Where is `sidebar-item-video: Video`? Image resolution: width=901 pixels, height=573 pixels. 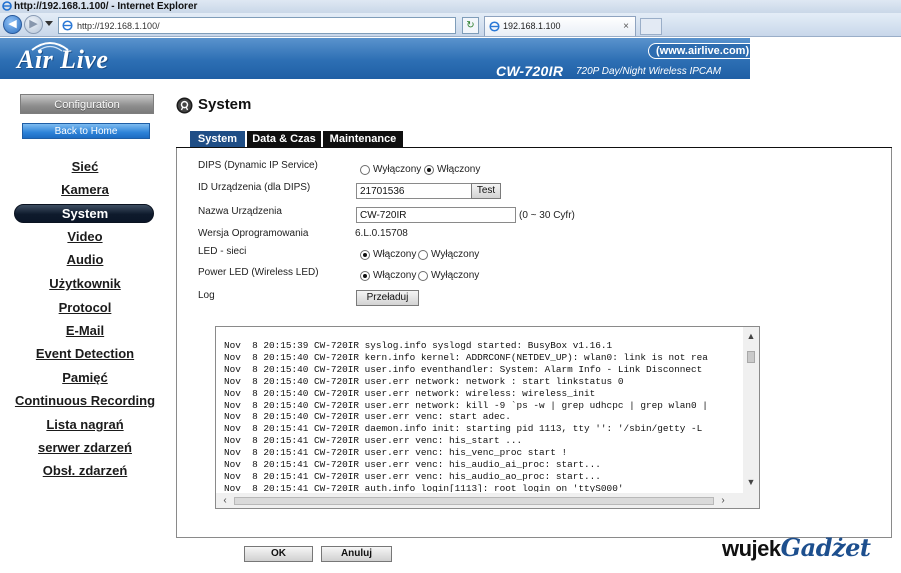 sidebar-item-video: Video is located at coordinates (85, 237).